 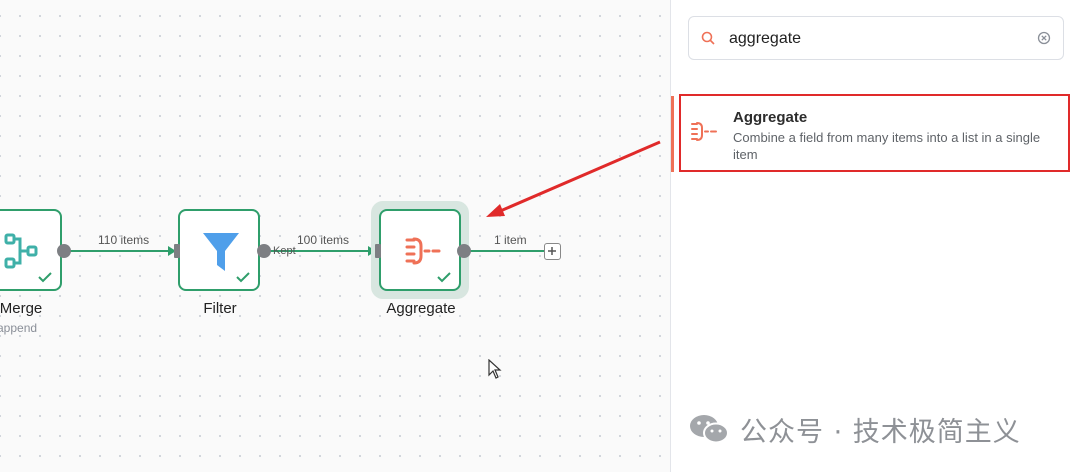 I want to click on edge-branch-label: Kept, so click(x=284, y=251).